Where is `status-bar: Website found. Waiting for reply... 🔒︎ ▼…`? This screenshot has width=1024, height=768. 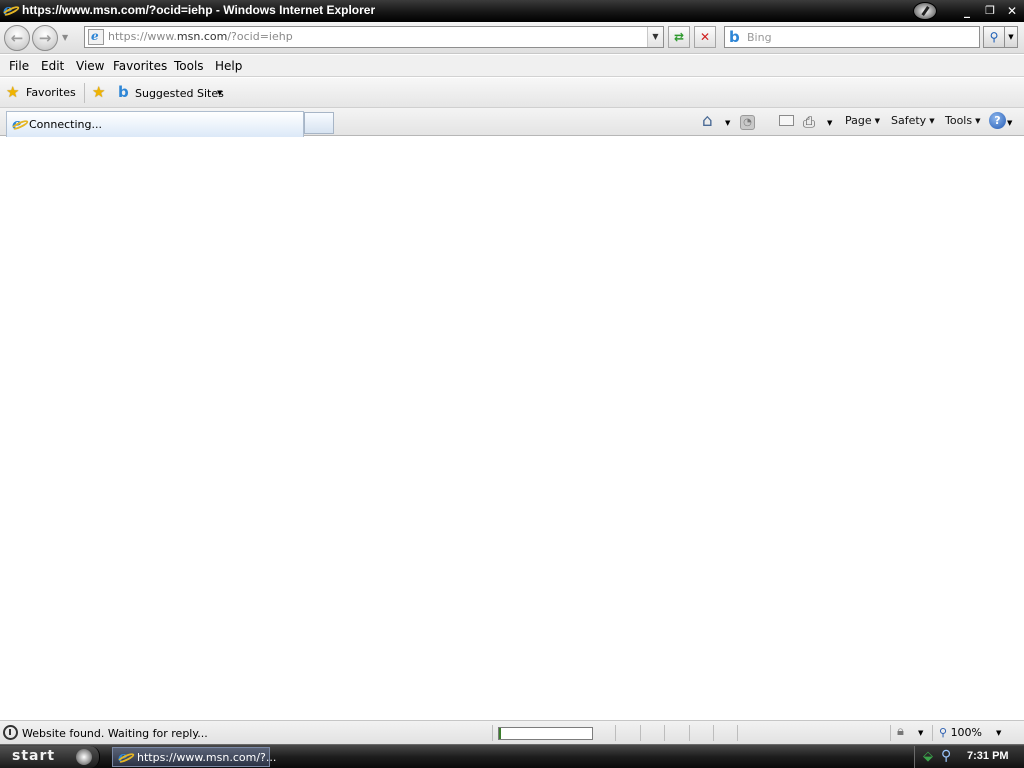 status-bar: Website found. Waiting for reply... 🔒︎ ▼… is located at coordinates (512, 732).